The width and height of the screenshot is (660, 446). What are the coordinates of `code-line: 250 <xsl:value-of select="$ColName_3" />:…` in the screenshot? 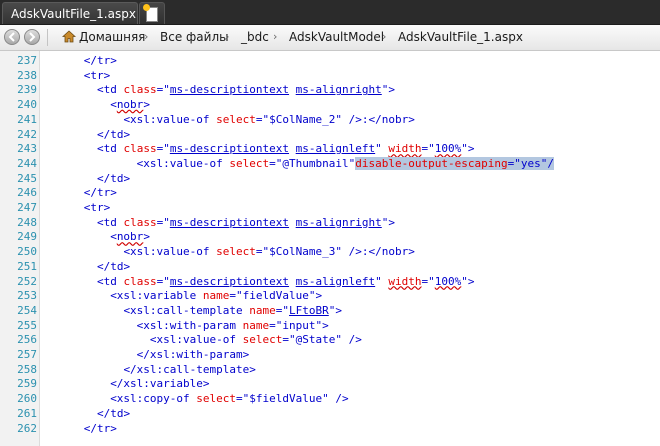 It's located at (330, 252).